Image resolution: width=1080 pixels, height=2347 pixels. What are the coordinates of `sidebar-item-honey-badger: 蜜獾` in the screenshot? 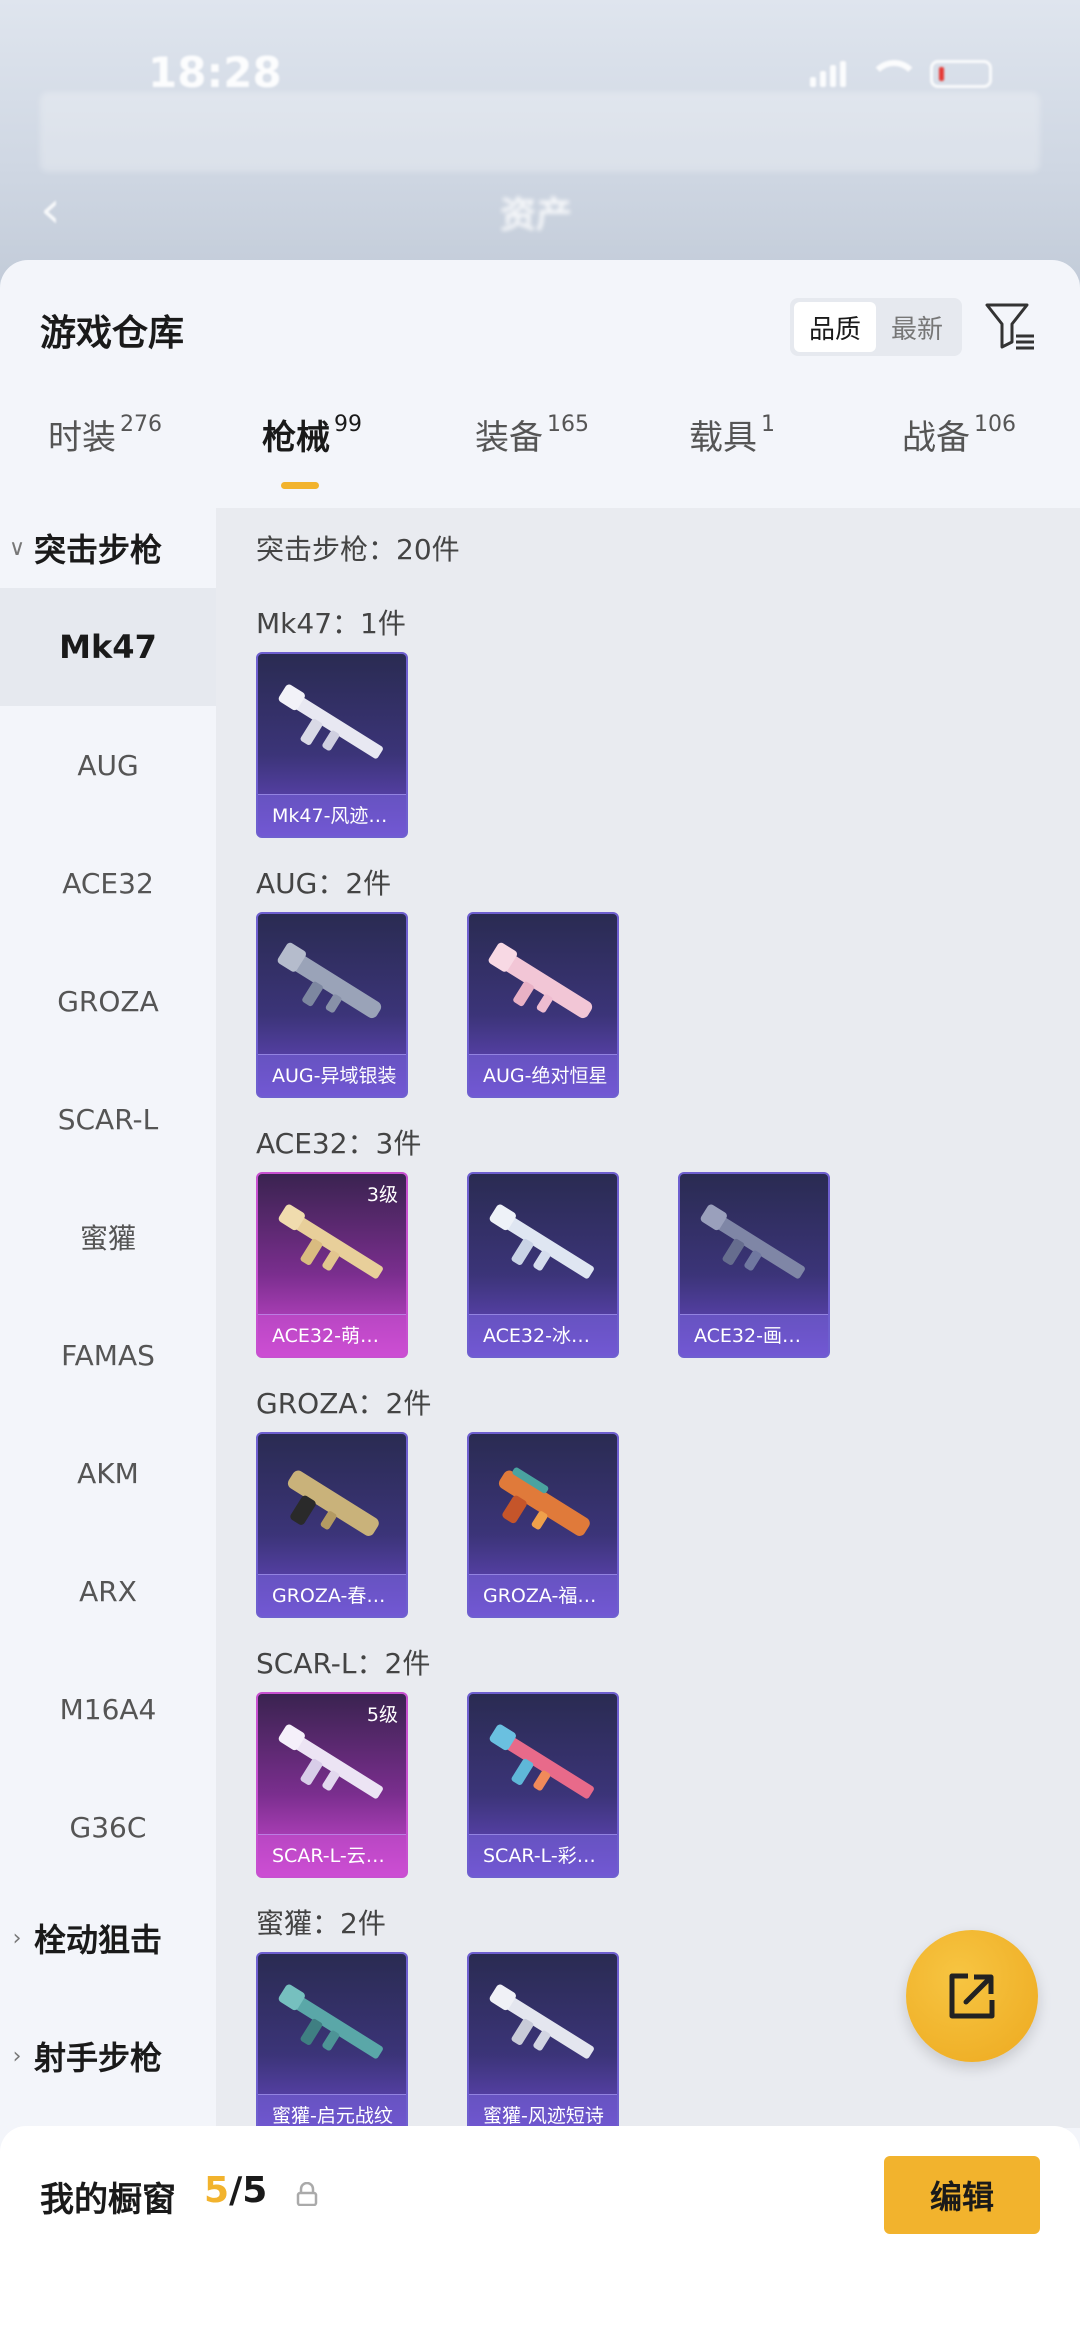 It's located at (108, 1237).